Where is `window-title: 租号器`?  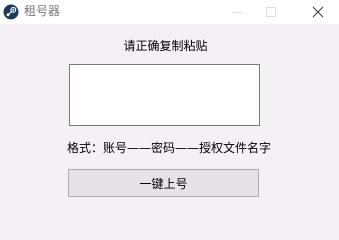
window-title: 租号器 is located at coordinates (42, 11).